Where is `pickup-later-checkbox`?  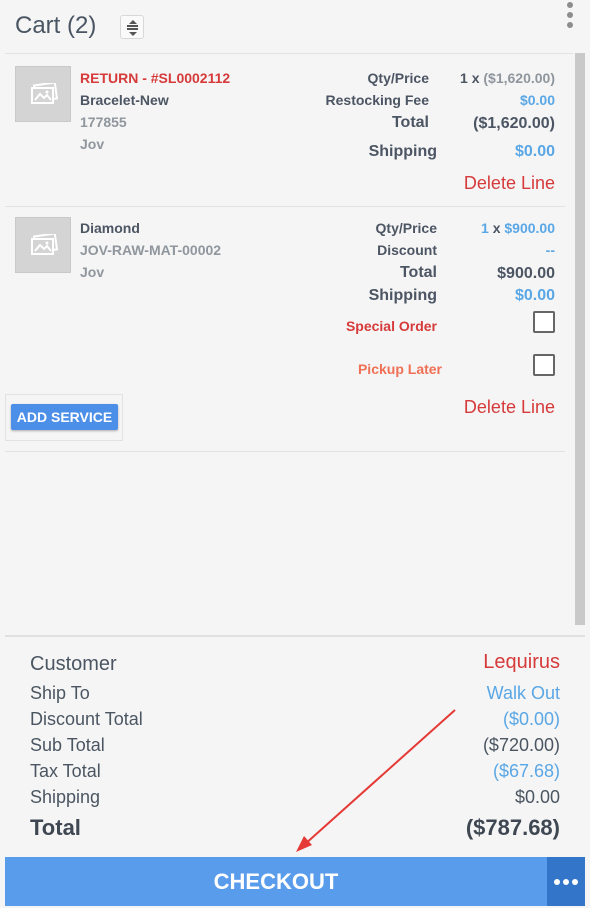 pickup-later-checkbox is located at coordinates (544, 365).